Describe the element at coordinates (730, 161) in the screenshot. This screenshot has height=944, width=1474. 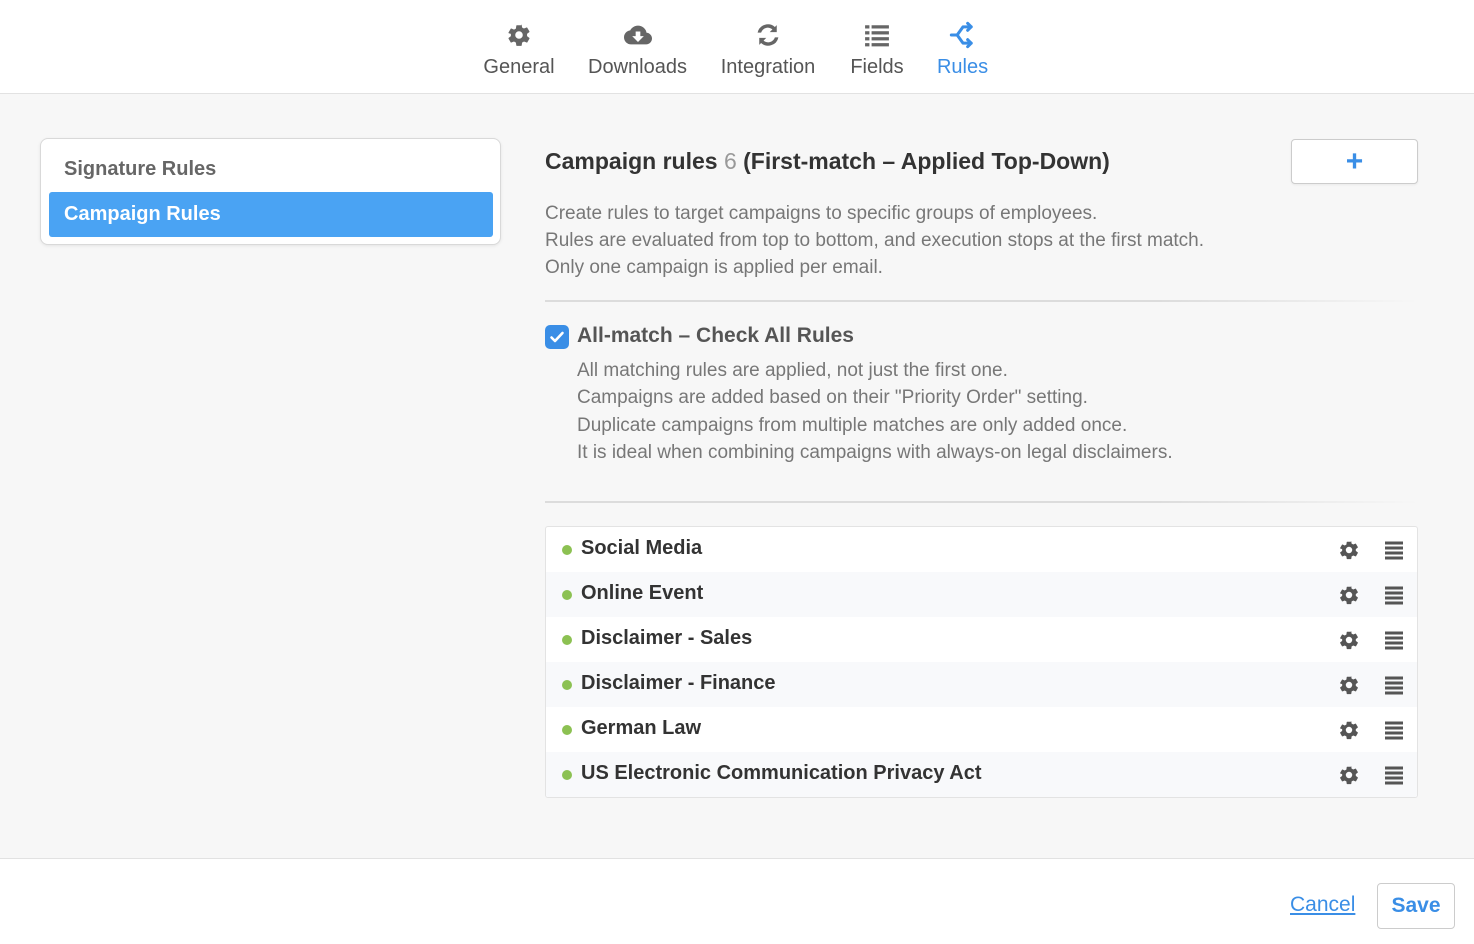
I see `rules-count: 6` at that location.